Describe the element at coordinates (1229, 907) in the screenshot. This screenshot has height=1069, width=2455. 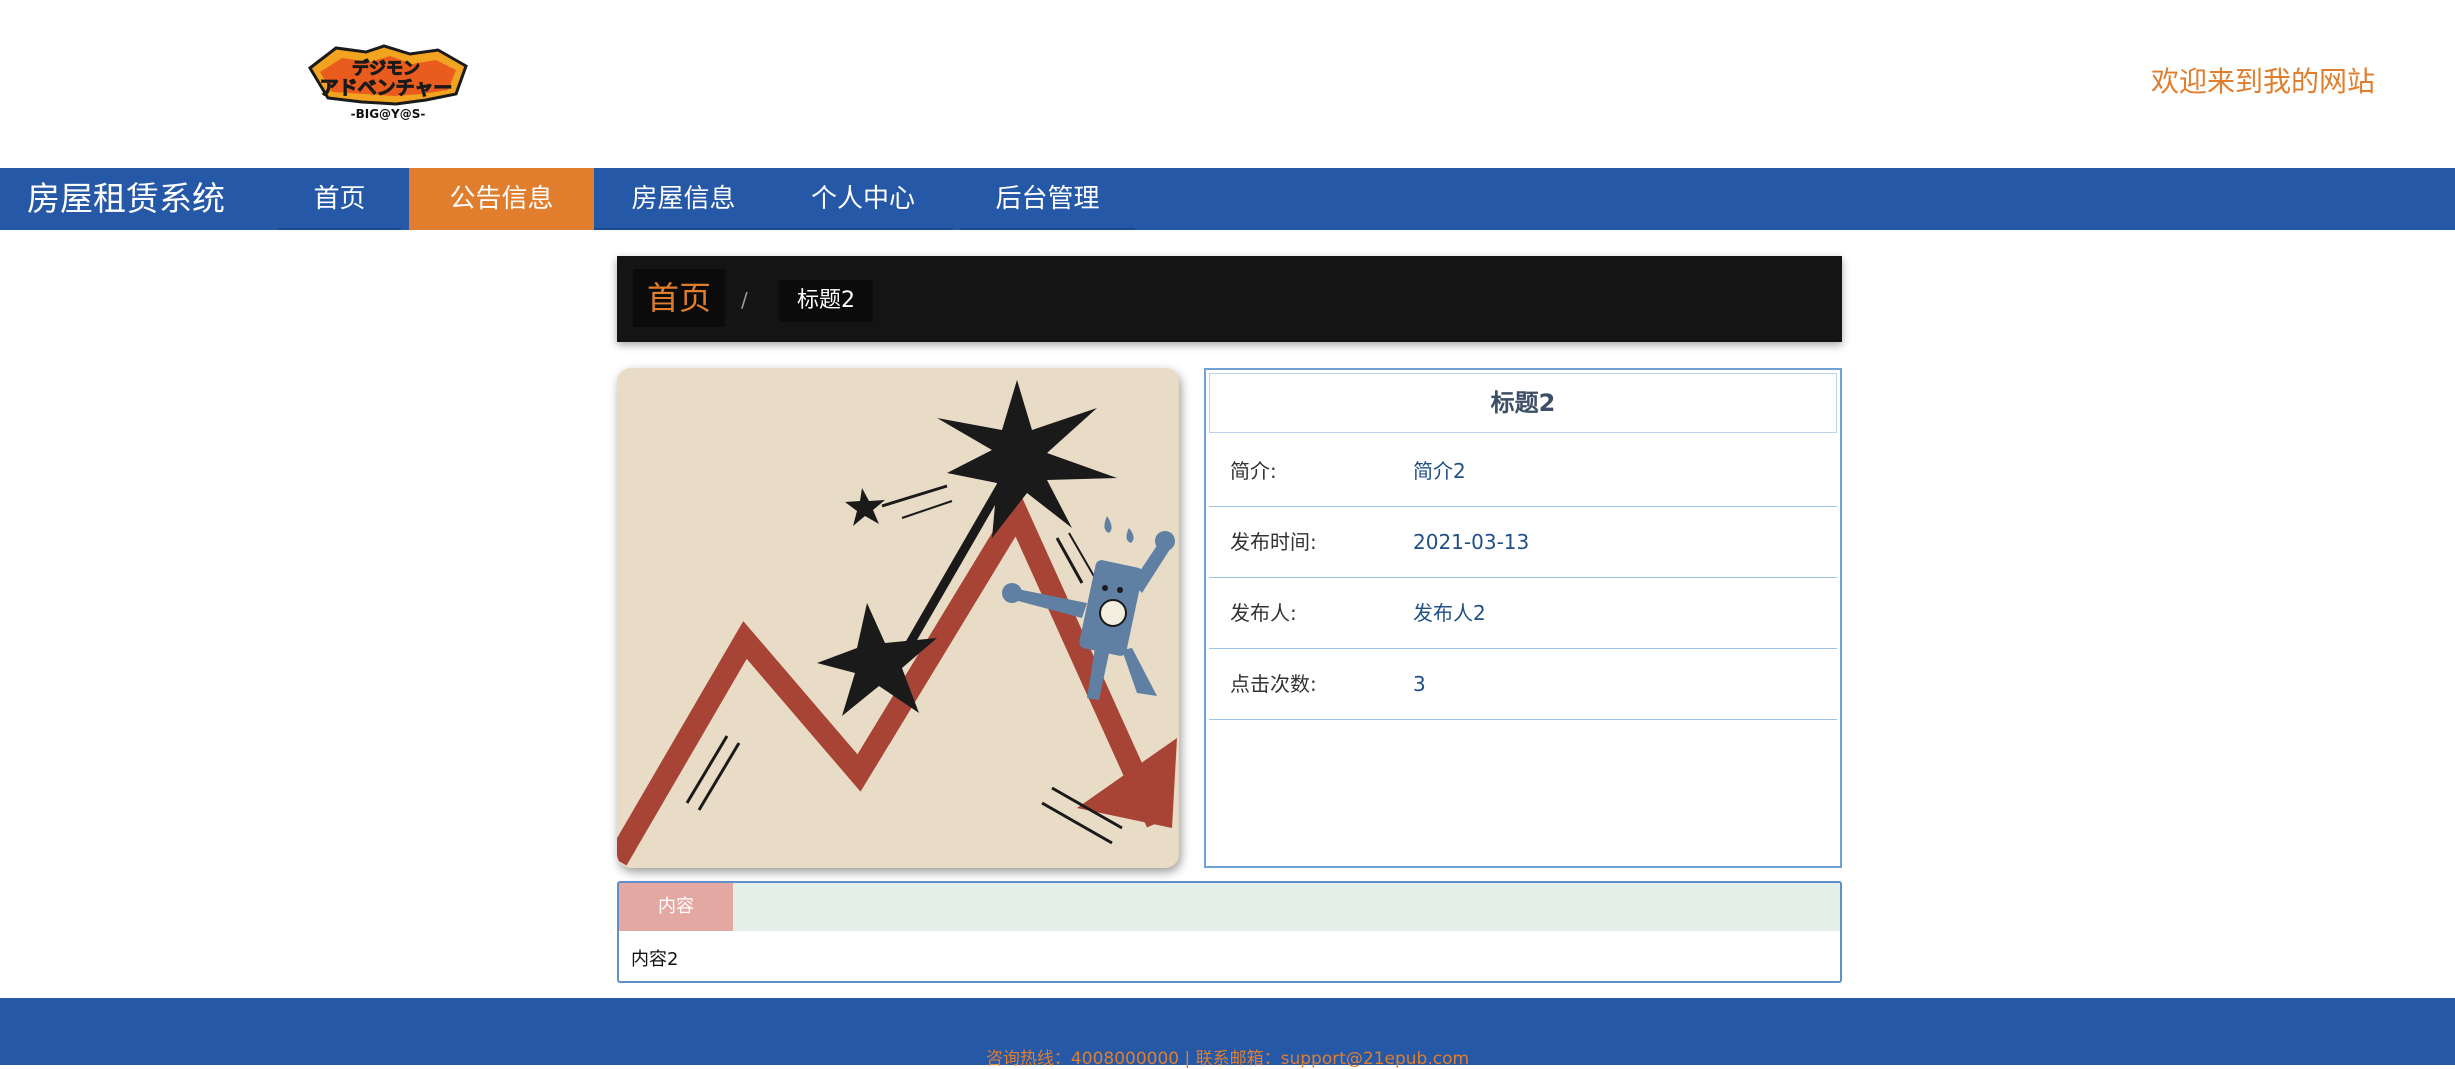
I see `content-tab-bar: 内容` at that location.